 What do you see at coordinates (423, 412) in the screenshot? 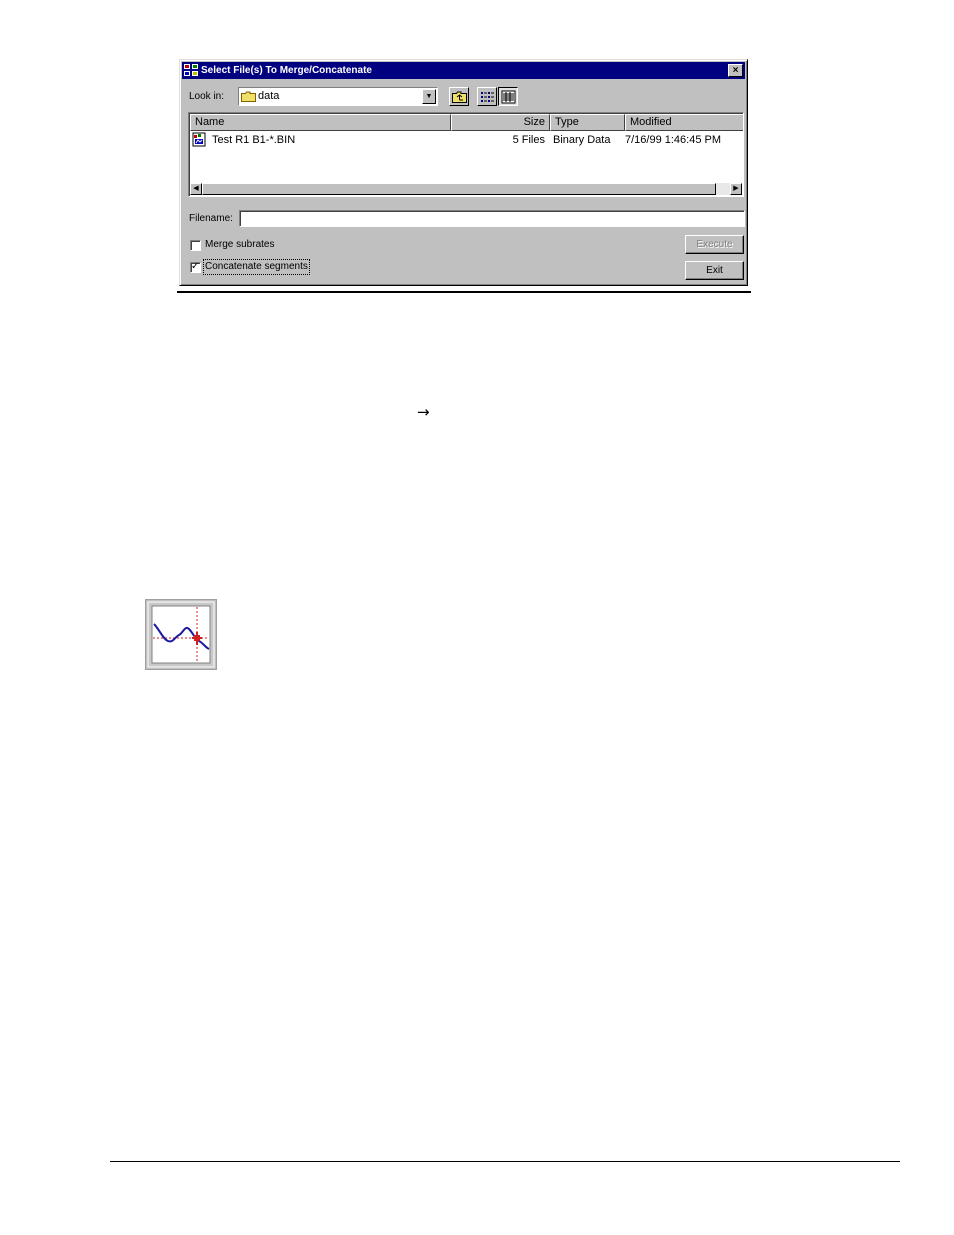
I see `arrow-icon: →` at bounding box center [423, 412].